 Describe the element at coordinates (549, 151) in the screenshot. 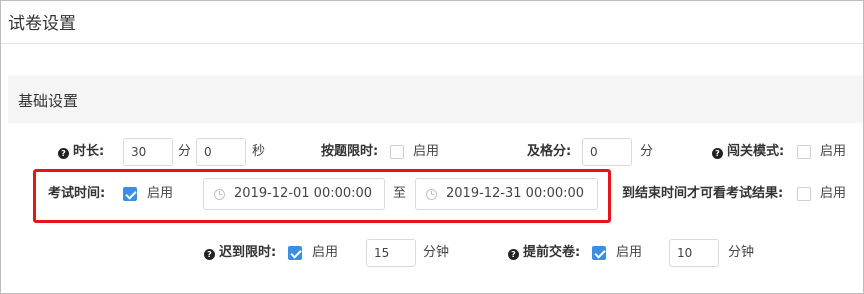

I see `passing-score-label: 及格分:` at that location.